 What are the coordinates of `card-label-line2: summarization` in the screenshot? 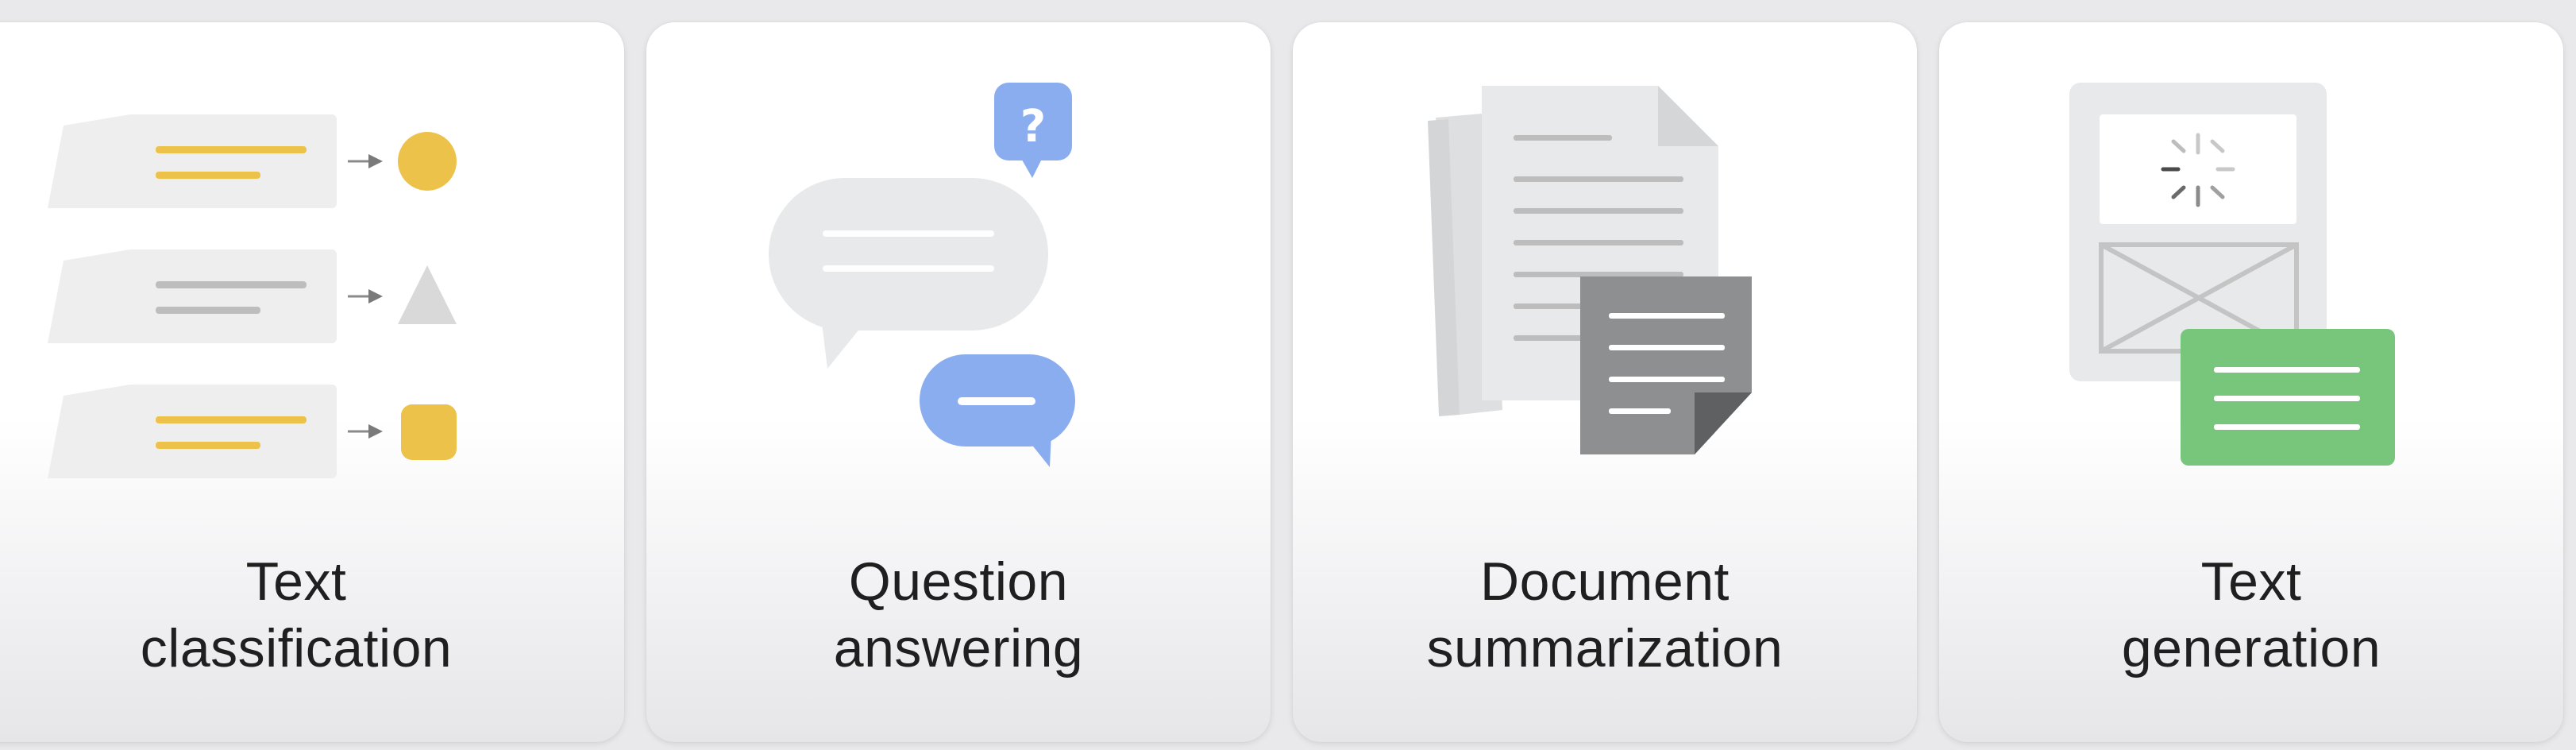 It's located at (1605, 648).